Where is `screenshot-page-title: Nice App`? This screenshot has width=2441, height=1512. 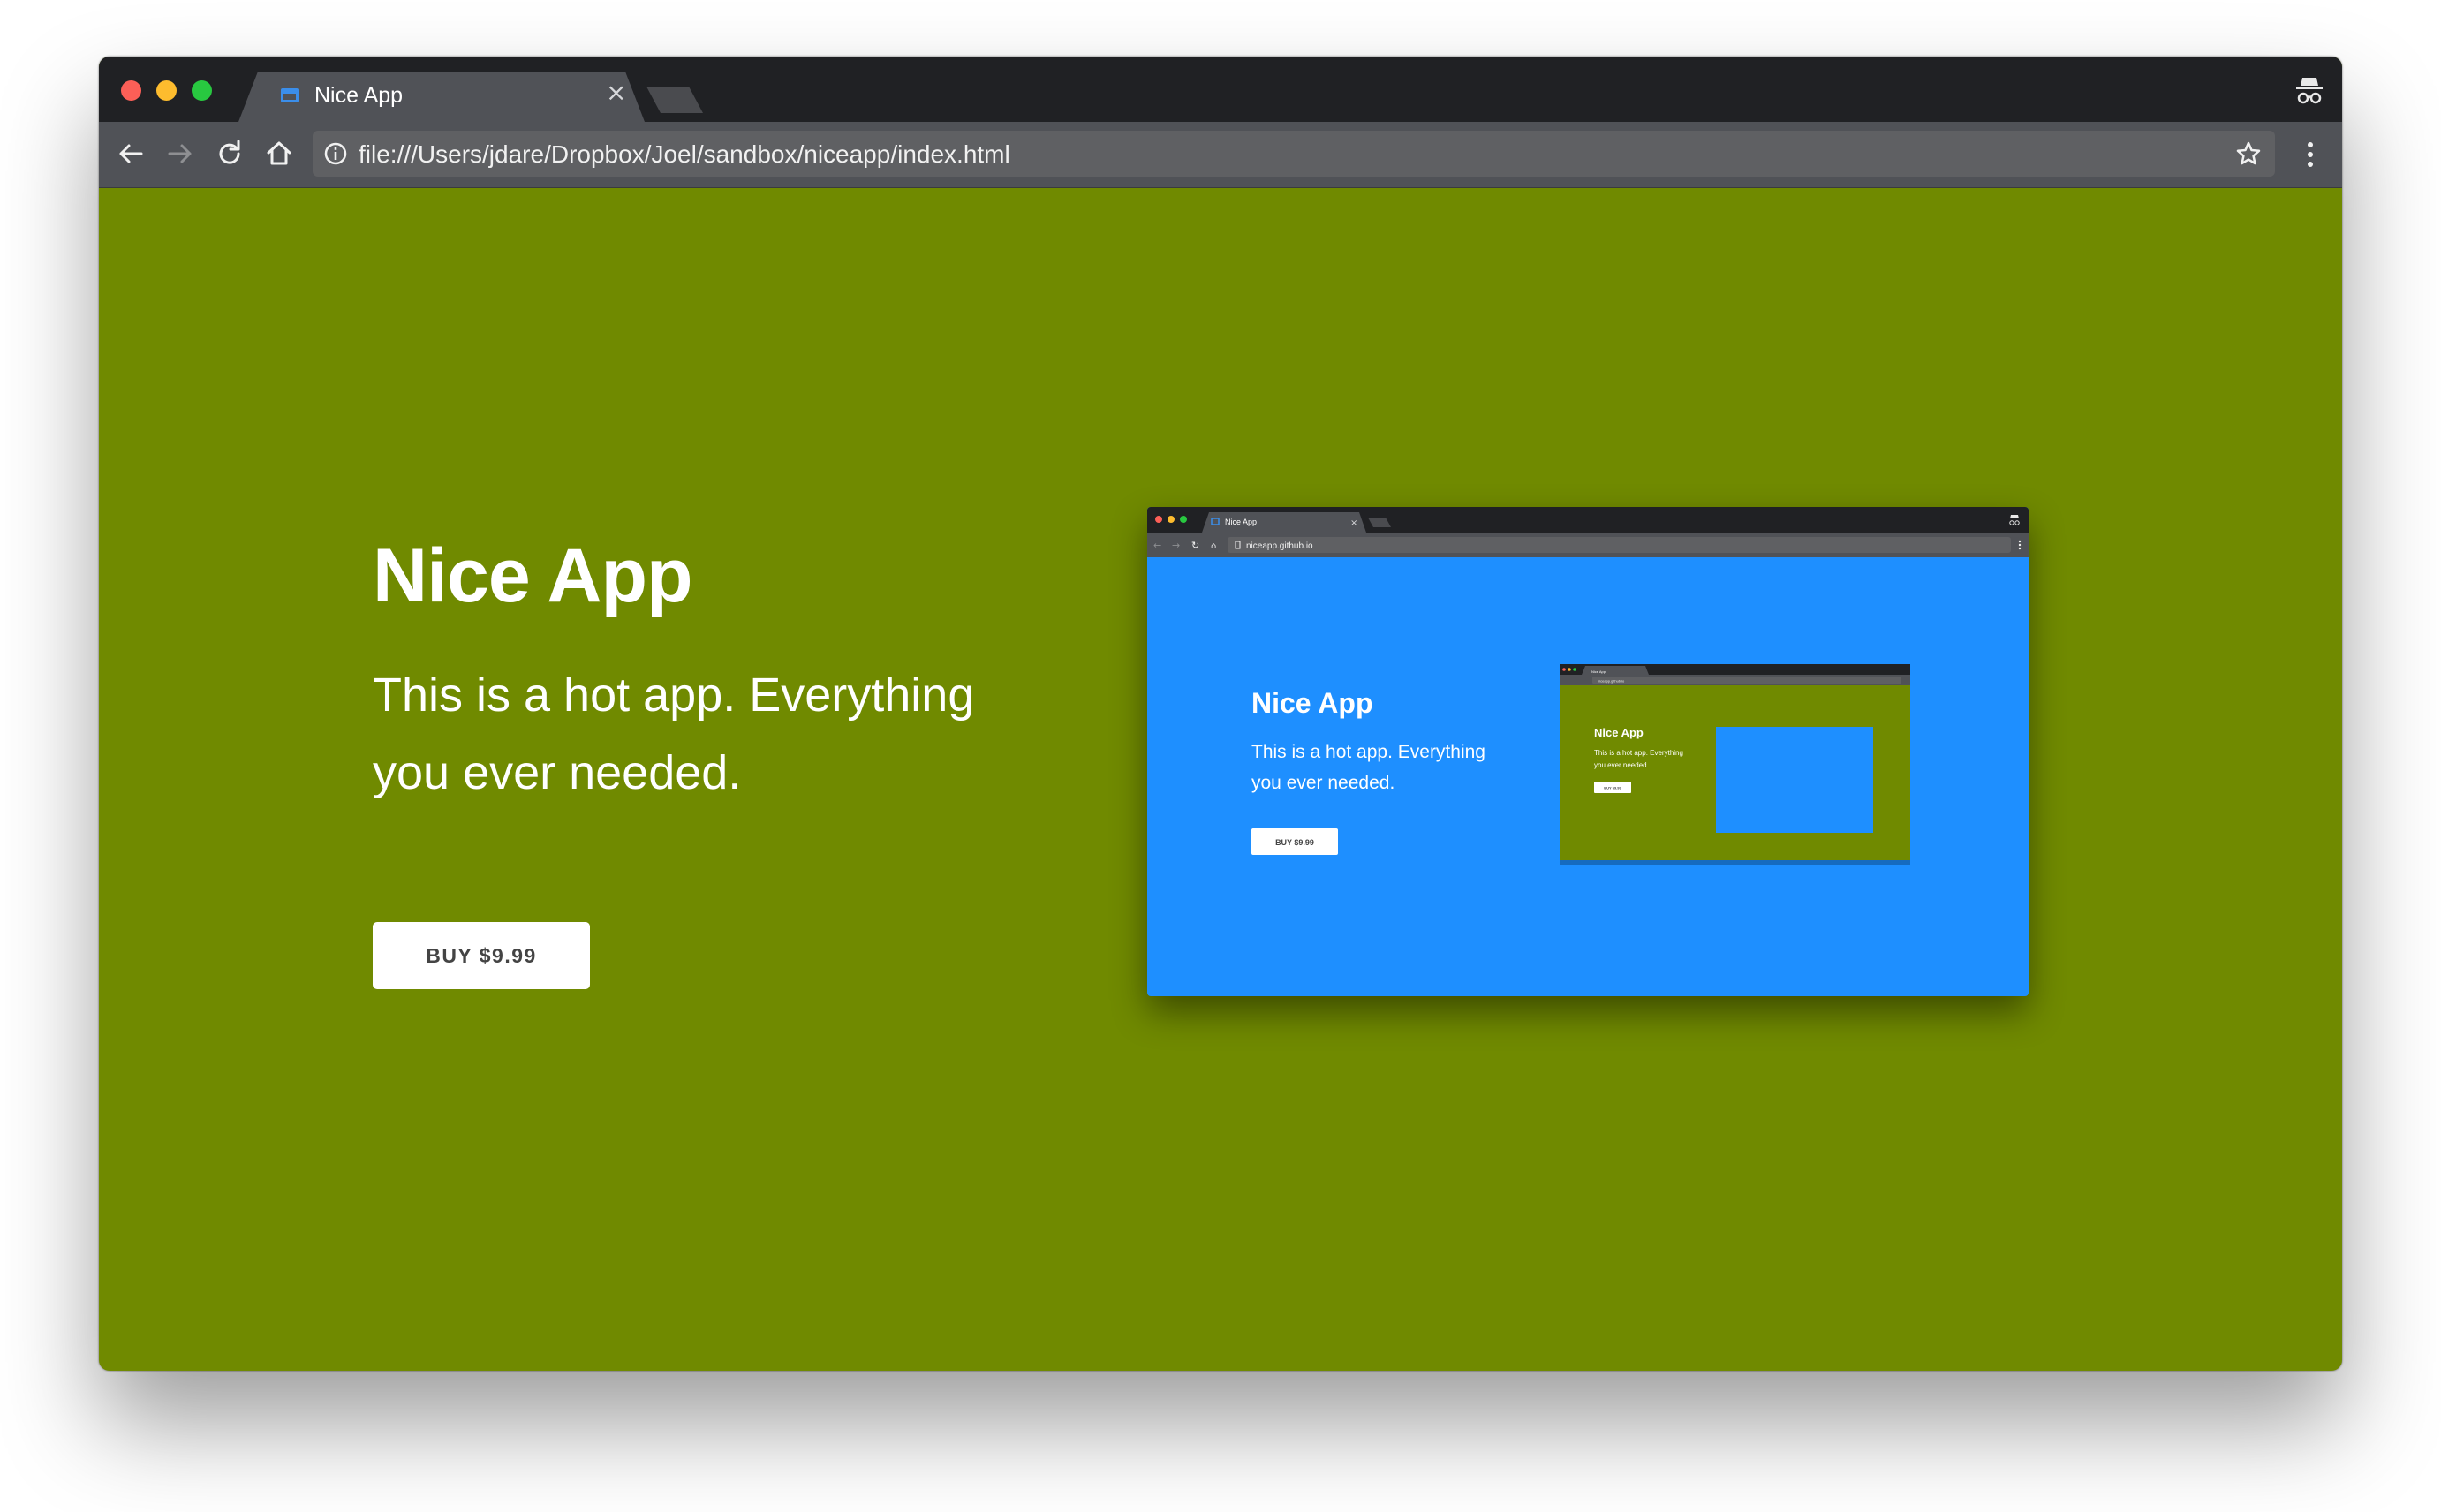 screenshot-page-title: Nice App is located at coordinates (1312, 703).